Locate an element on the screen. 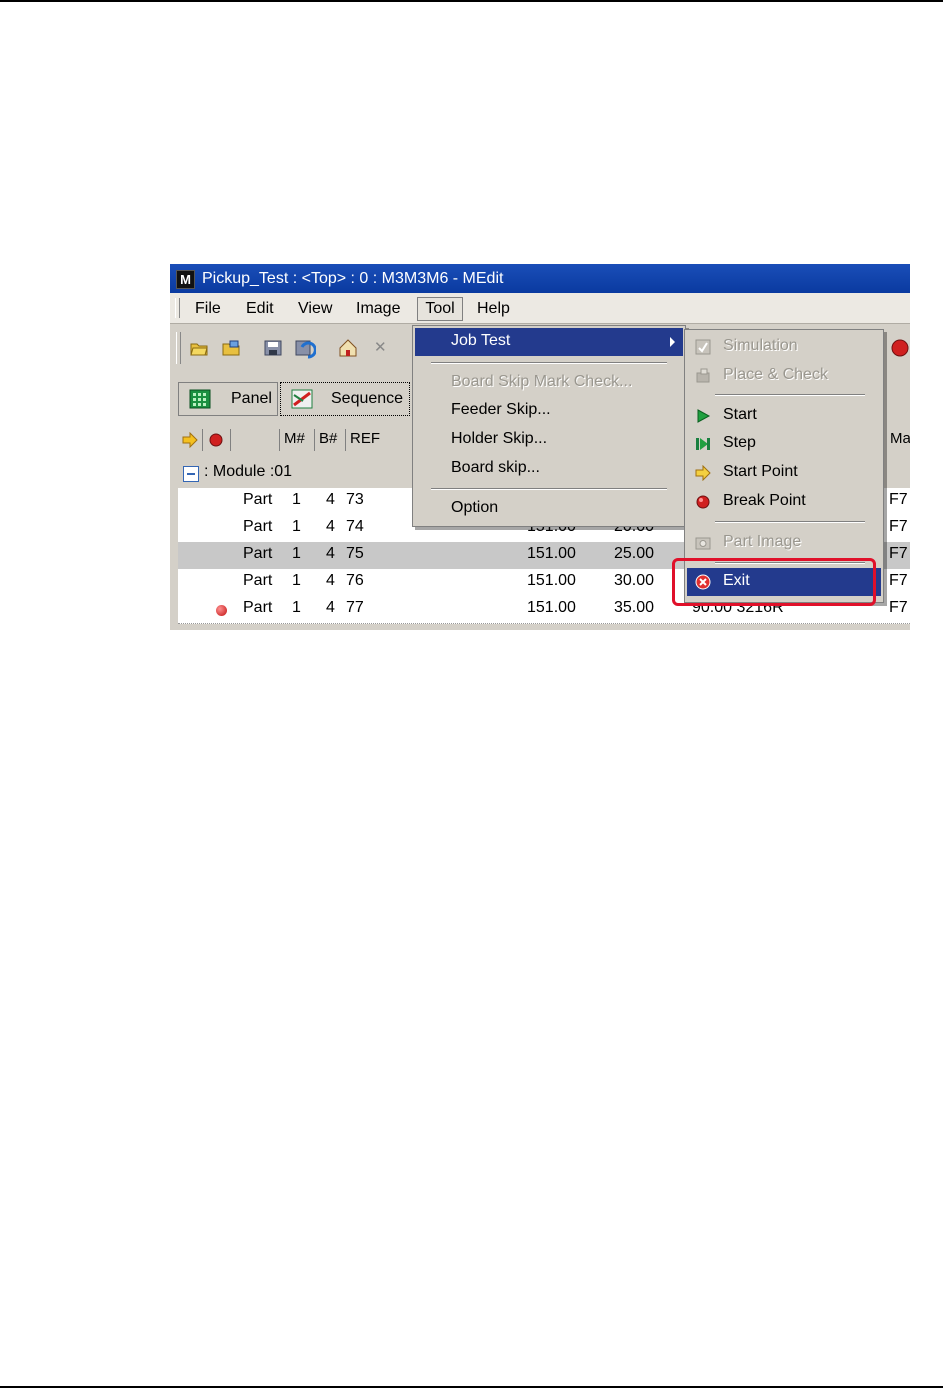 The height and width of the screenshot is (1391, 943). step-icon is located at coordinates (703, 444).